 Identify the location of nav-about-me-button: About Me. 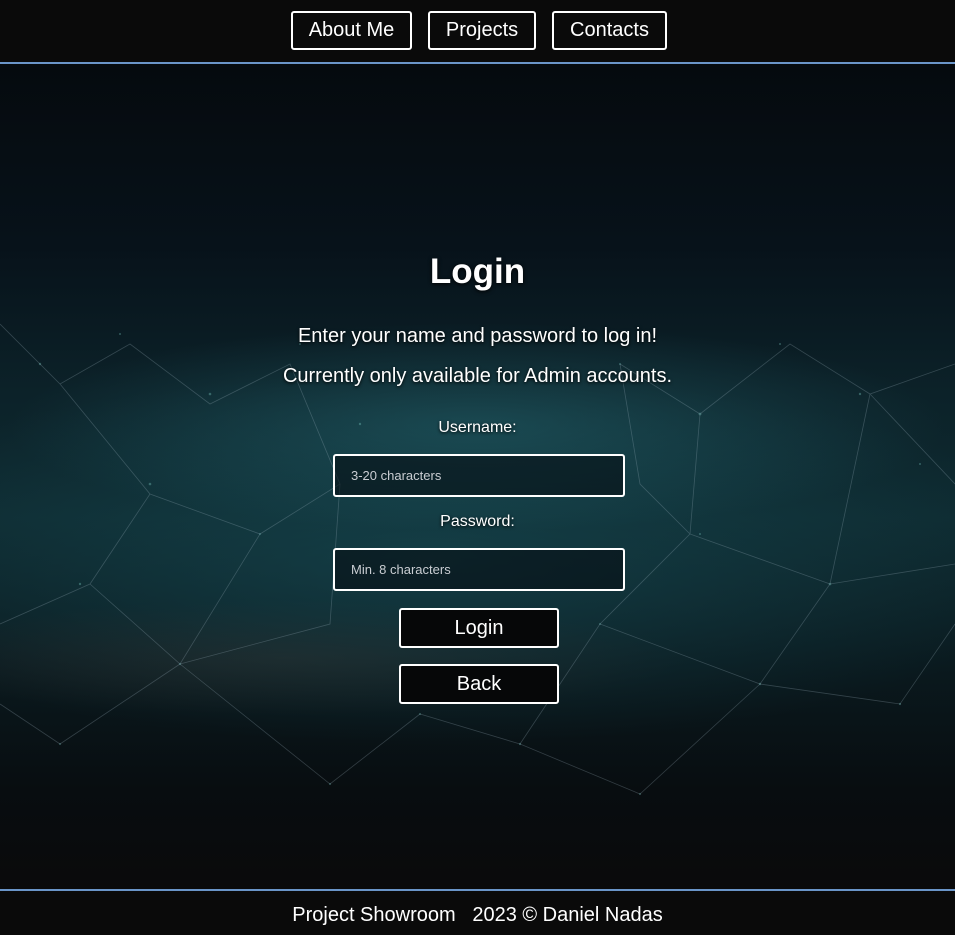
(351, 30).